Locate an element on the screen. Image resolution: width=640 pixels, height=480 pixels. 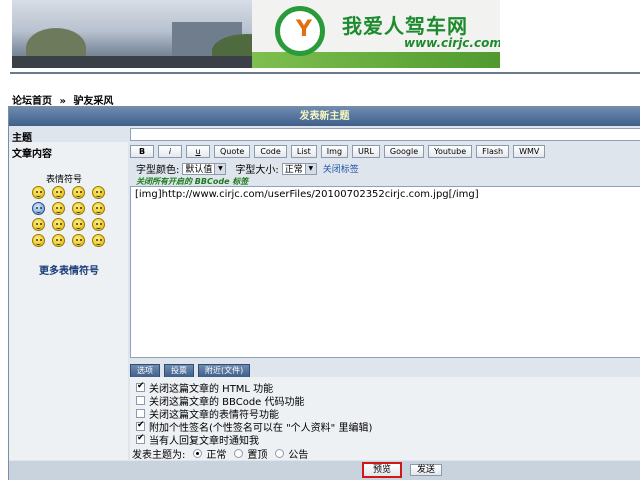
more-emoticons-link: 更多表情符号 is located at coordinates (69, 272).